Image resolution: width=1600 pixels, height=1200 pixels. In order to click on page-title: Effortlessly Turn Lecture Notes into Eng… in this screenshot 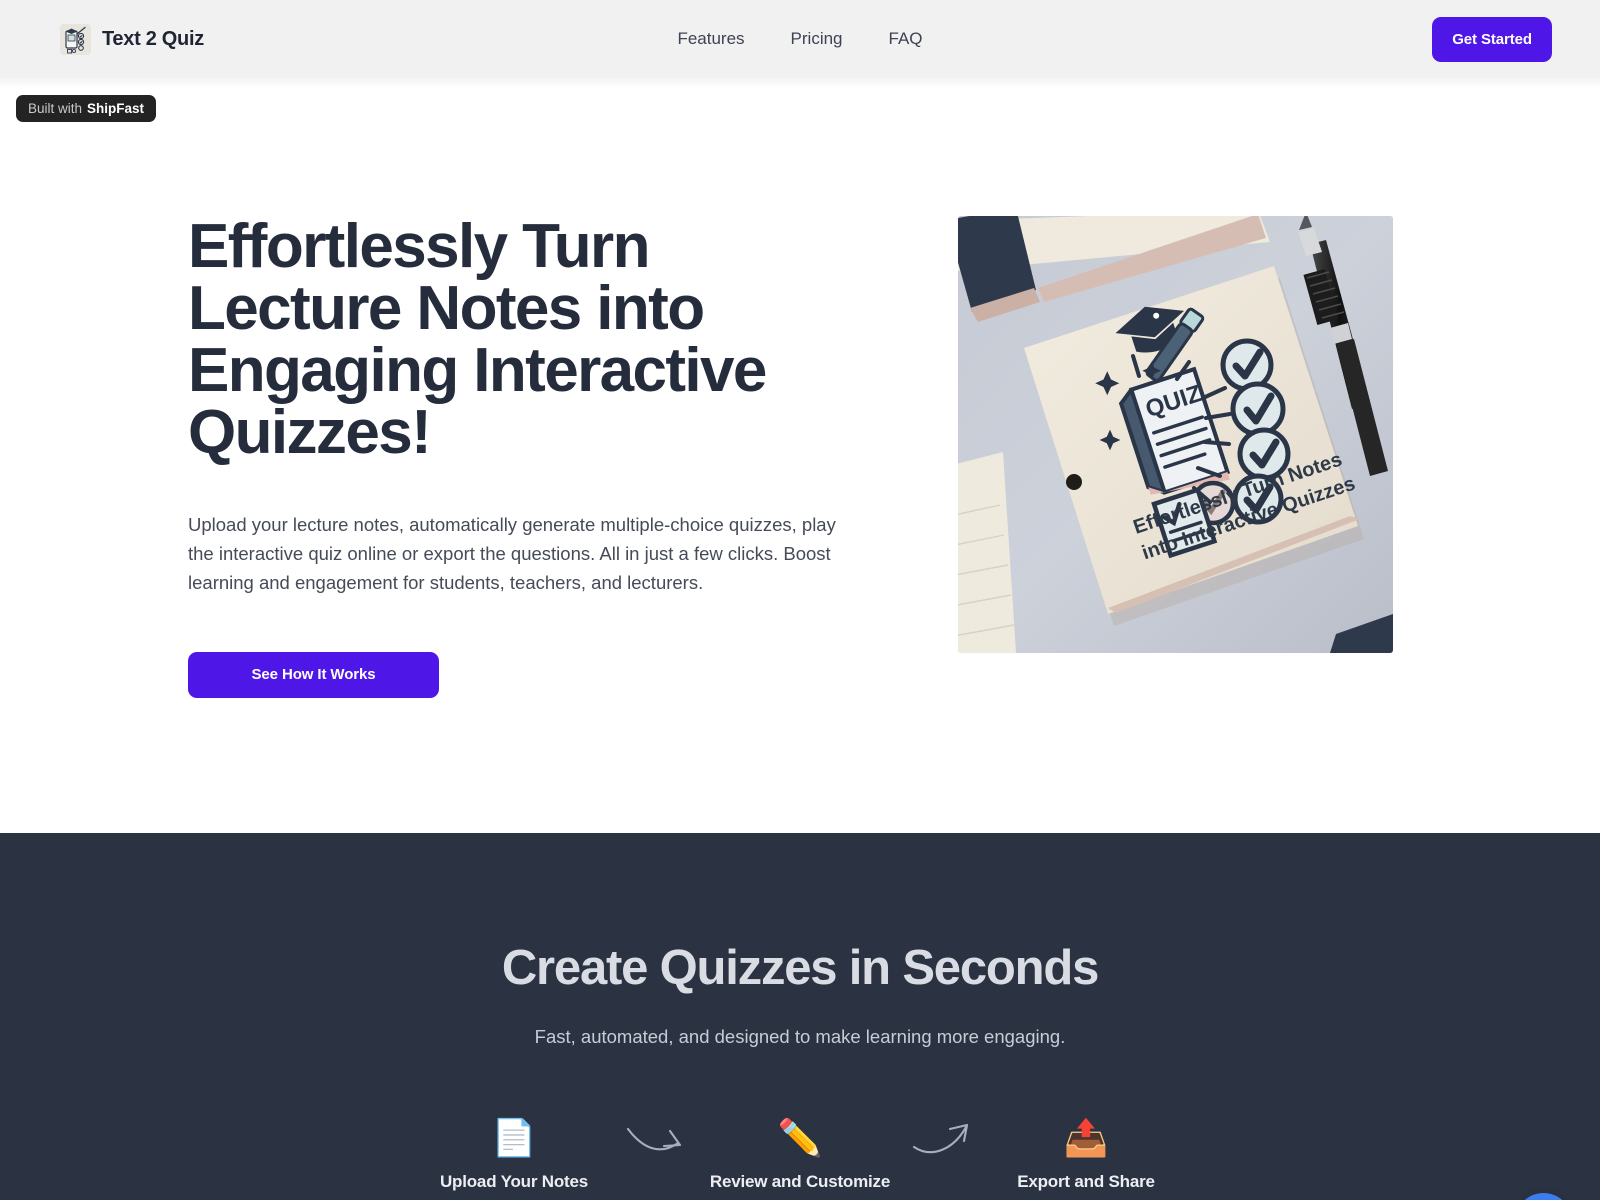, I will do `click(477, 339)`.